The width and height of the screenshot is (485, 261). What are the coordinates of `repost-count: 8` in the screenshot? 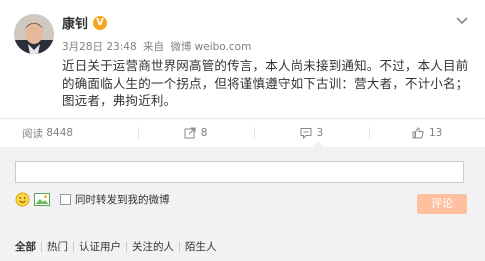 It's located at (204, 133).